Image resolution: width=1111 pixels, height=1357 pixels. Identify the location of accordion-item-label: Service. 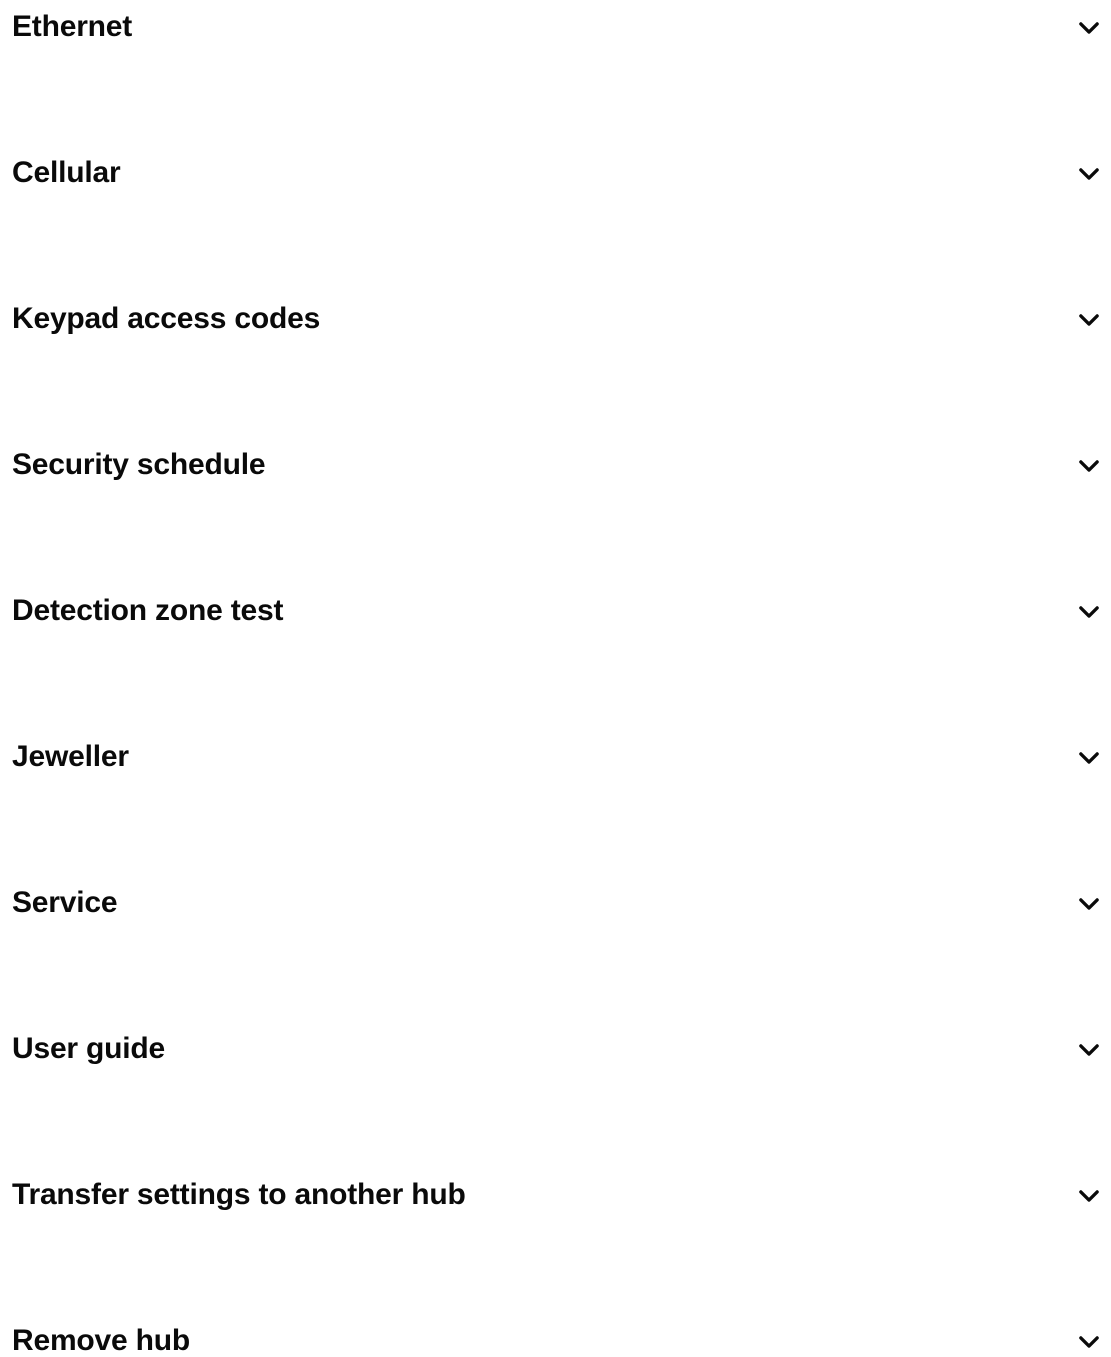
(65, 902).